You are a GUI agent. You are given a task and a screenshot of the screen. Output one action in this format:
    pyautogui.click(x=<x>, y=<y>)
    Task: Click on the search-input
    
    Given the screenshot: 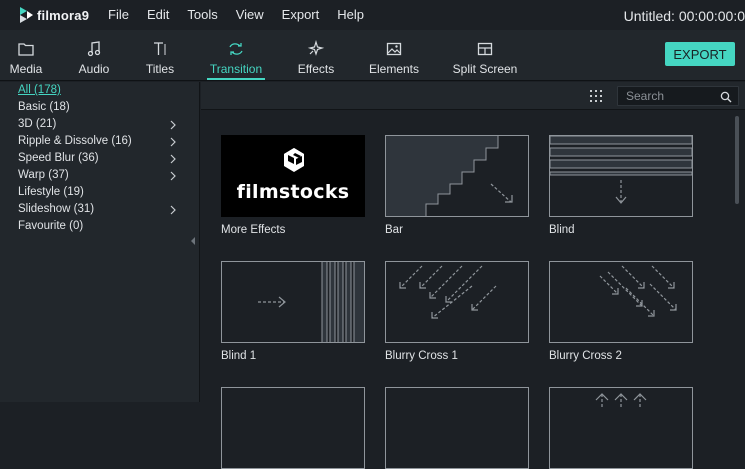 What is the action you would take?
    pyautogui.click(x=672, y=96)
    